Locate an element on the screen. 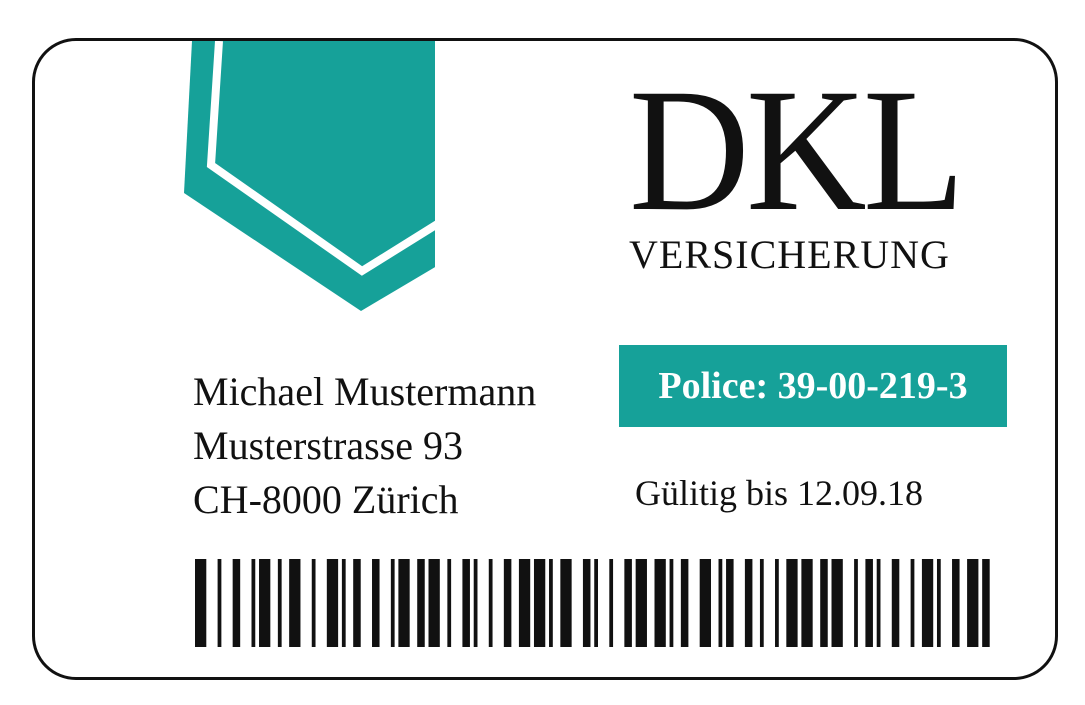 The width and height of the screenshot is (1085, 705). holder-street: Musterstrasse 93 is located at coordinates (328, 445).